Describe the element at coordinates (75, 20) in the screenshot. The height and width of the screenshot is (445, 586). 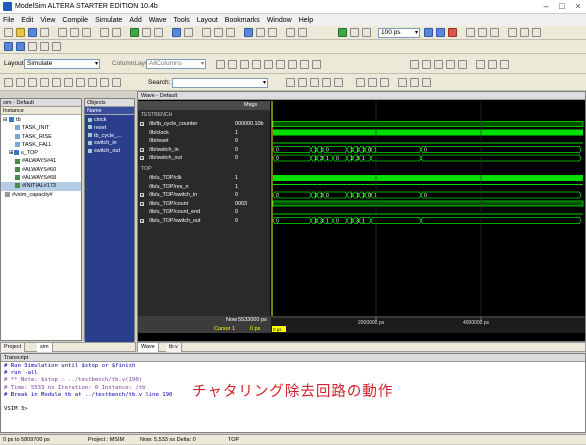
I see `menu-compile: Compile` at that location.